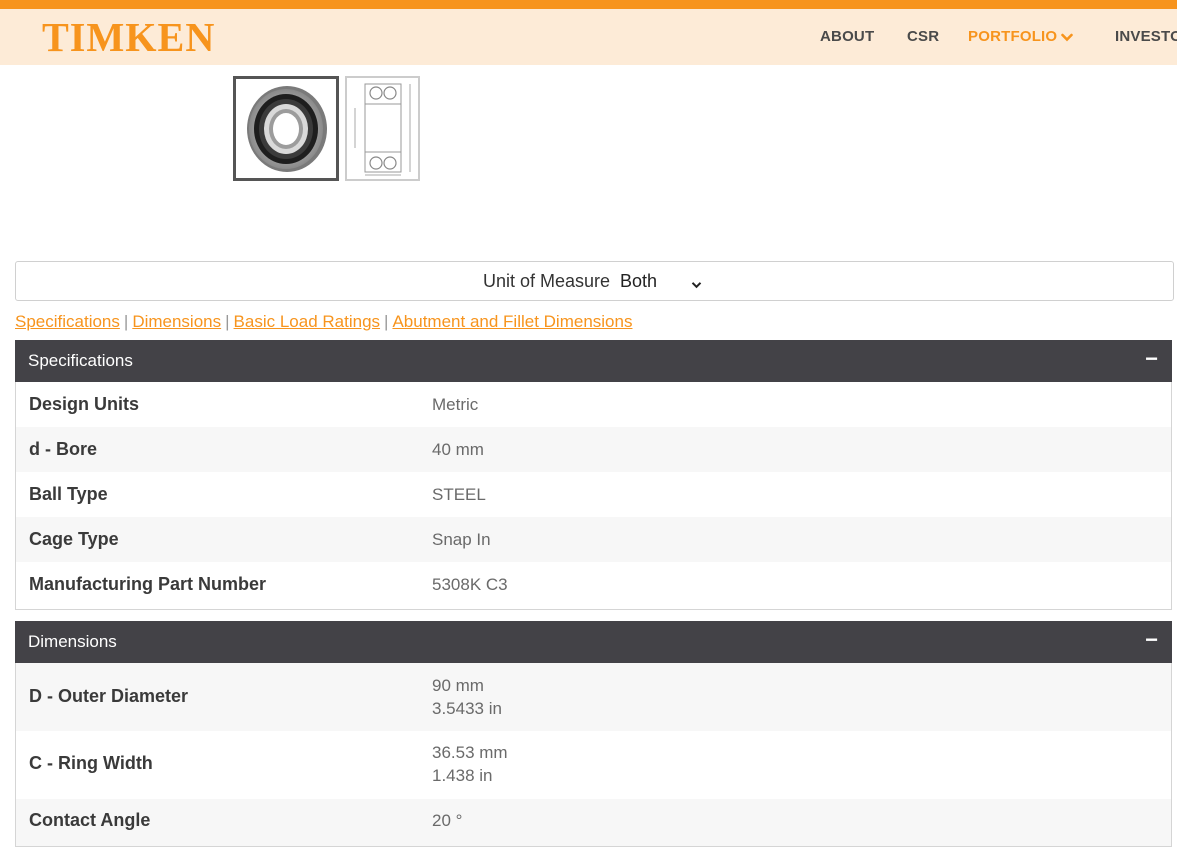 Image resolution: width=1177 pixels, height=858 pixels. What do you see at coordinates (1146, 36) in the screenshot?
I see `nav-item-investors: INVESTO` at bounding box center [1146, 36].